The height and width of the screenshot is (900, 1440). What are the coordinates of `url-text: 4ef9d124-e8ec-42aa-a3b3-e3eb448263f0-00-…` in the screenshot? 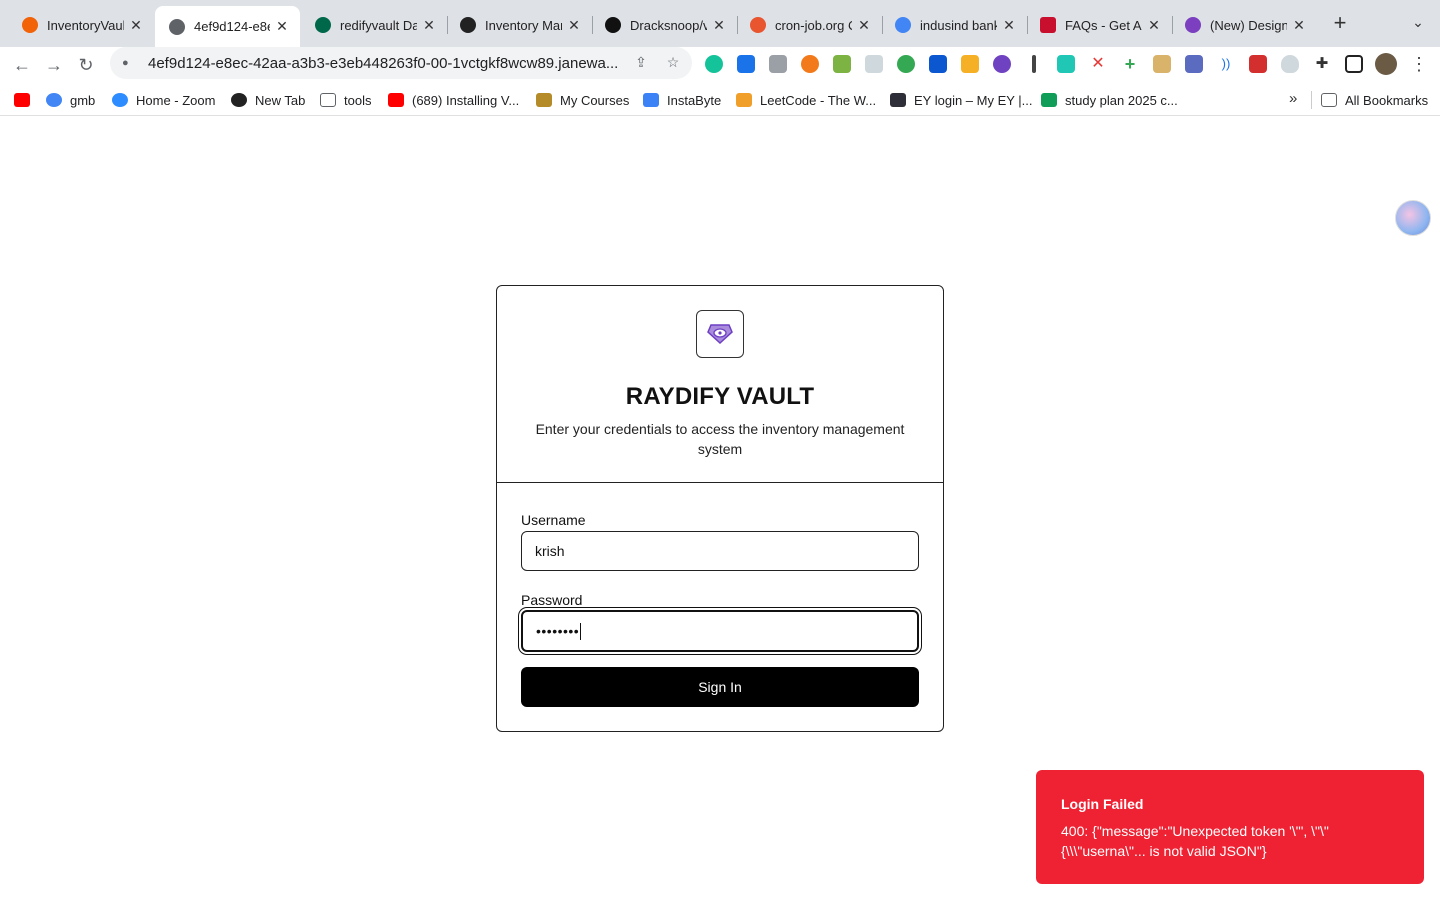 It's located at (388, 63).